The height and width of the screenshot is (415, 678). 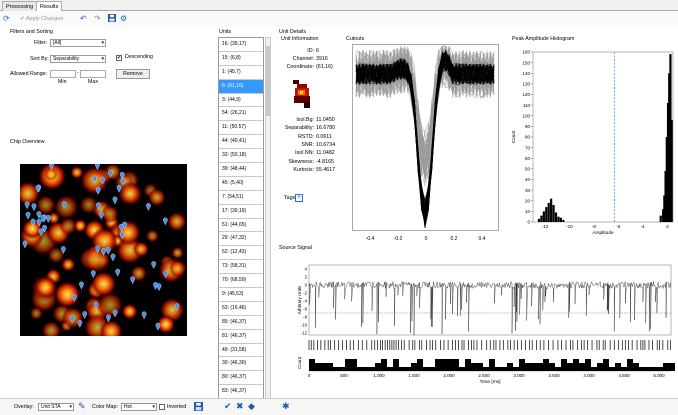 What do you see at coordinates (299, 198) in the screenshot?
I see `add-tag-icon: +` at bounding box center [299, 198].